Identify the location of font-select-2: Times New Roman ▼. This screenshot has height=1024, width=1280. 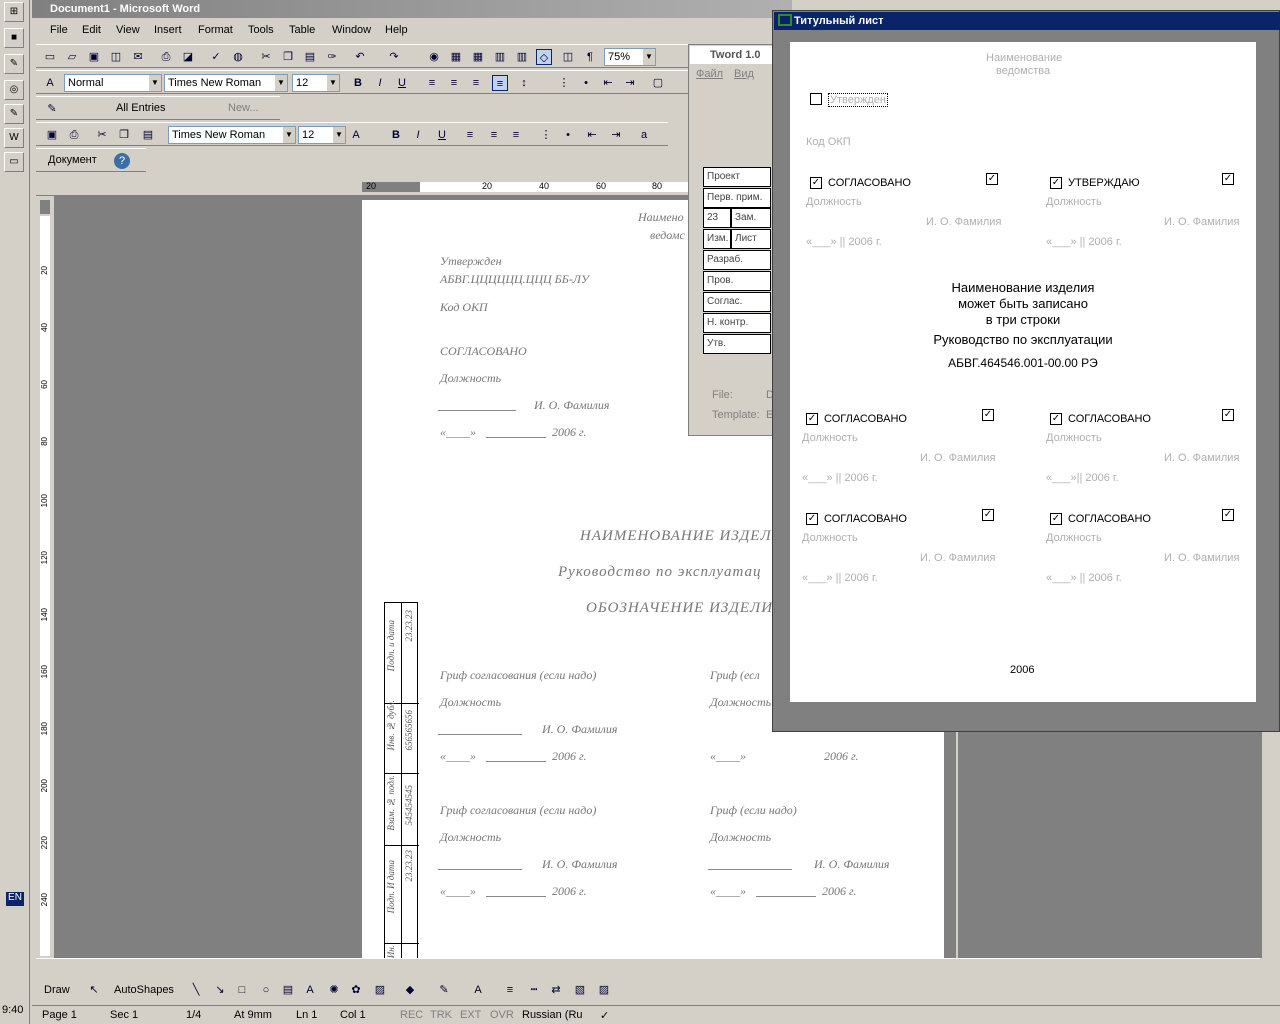
(232, 135).